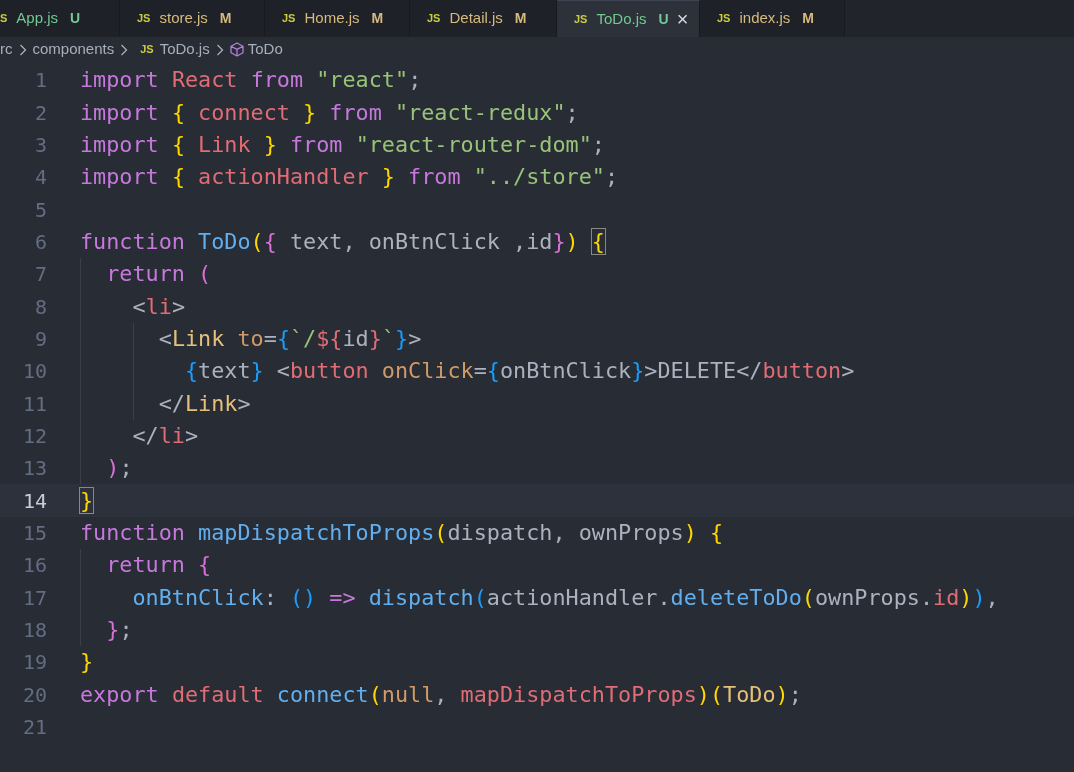  What do you see at coordinates (236, 49) in the screenshot?
I see `cube-icon` at bounding box center [236, 49].